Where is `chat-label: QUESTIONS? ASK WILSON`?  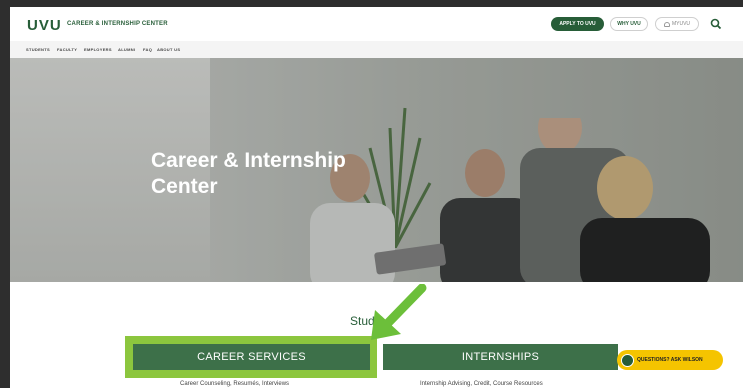
chat-label: QUESTIONS? ASK WILSON is located at coordinates (670, 360).